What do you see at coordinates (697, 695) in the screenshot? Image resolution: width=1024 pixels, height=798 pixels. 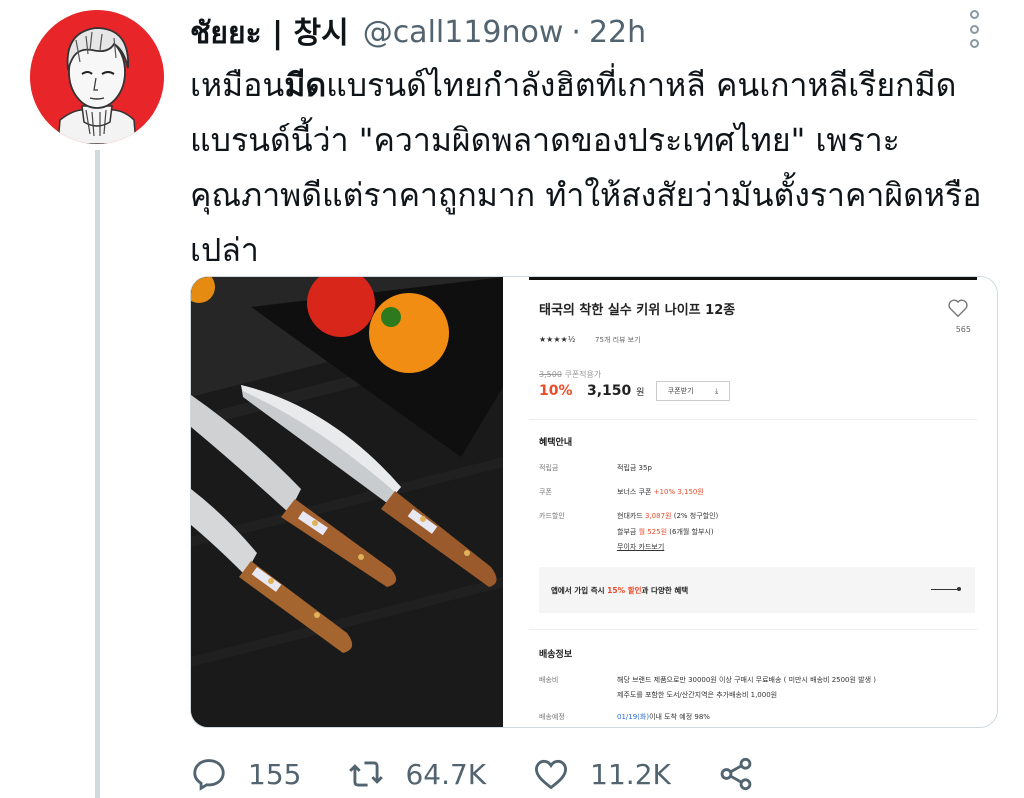 I see `shipping-value: 제주도를 포함한 도서/산간지역은 추가배송비 1,000원` at bounding box center [697, 695].